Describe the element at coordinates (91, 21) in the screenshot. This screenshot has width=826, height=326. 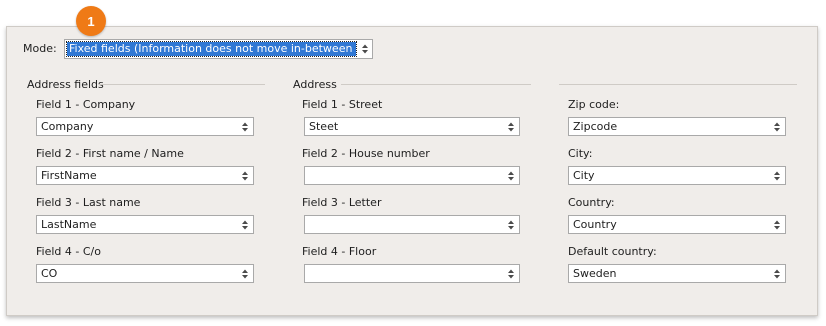
I see `step-number-badge: 1` at that location.